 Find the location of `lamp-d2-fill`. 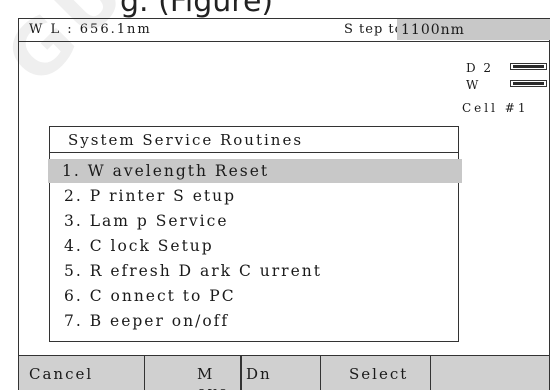

lamp-d2-fill is located at coordinates (528, 66).